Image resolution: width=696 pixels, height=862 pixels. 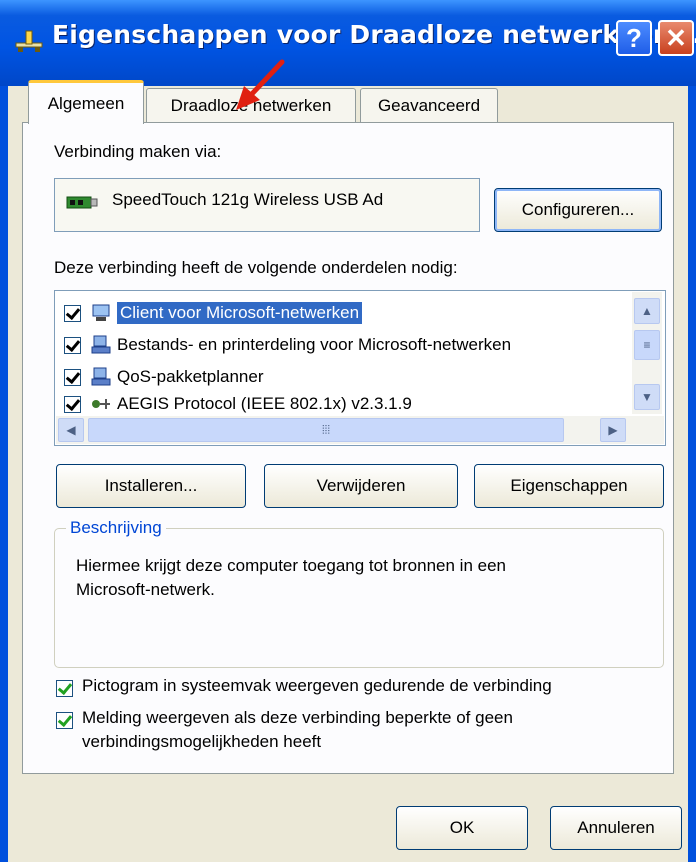 What do you see at coordinates (692, 474) in the screenshot?
I see `window-border-right` at bounding box center [692, 474].